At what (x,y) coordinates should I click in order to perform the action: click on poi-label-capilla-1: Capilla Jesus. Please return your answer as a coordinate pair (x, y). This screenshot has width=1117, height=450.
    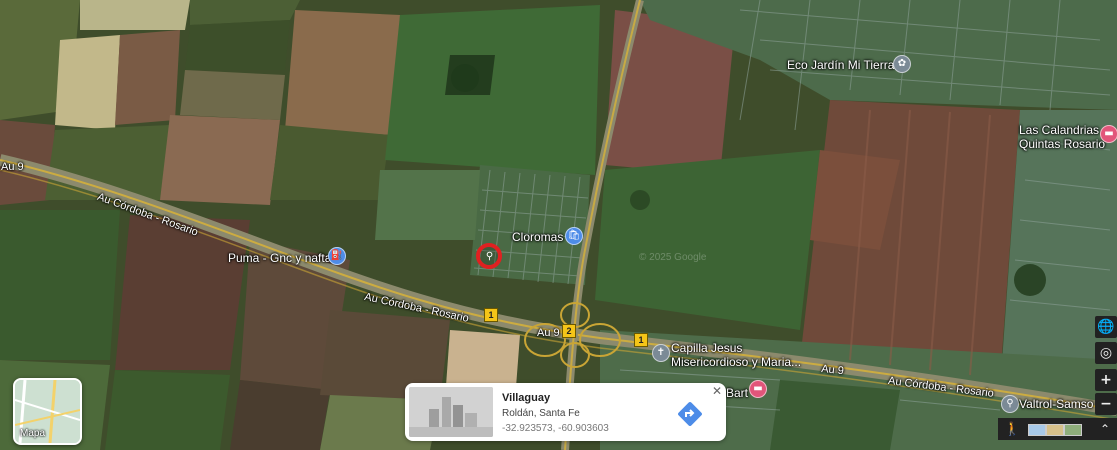
    Looking at the image, I should click on (706, 348).